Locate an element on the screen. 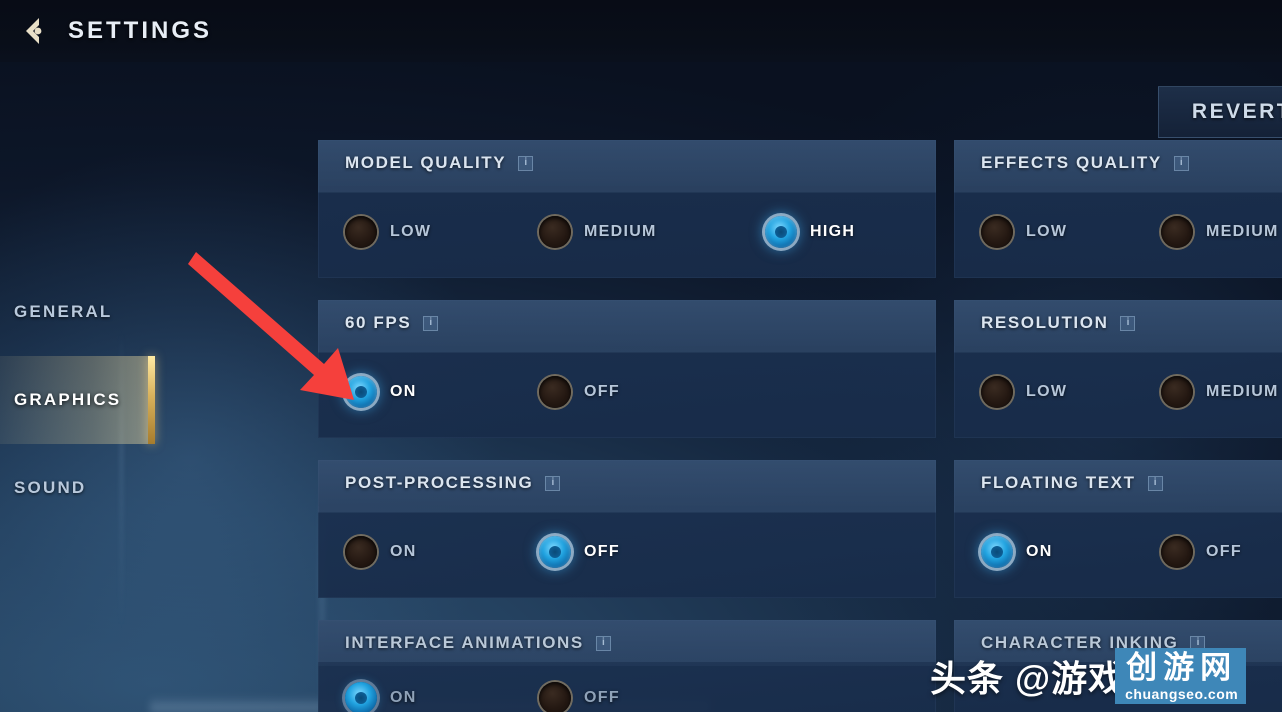 The image size is (1282, 712). card-options: LOW MEDIUM HIGH is located at coordinates (627, 232).